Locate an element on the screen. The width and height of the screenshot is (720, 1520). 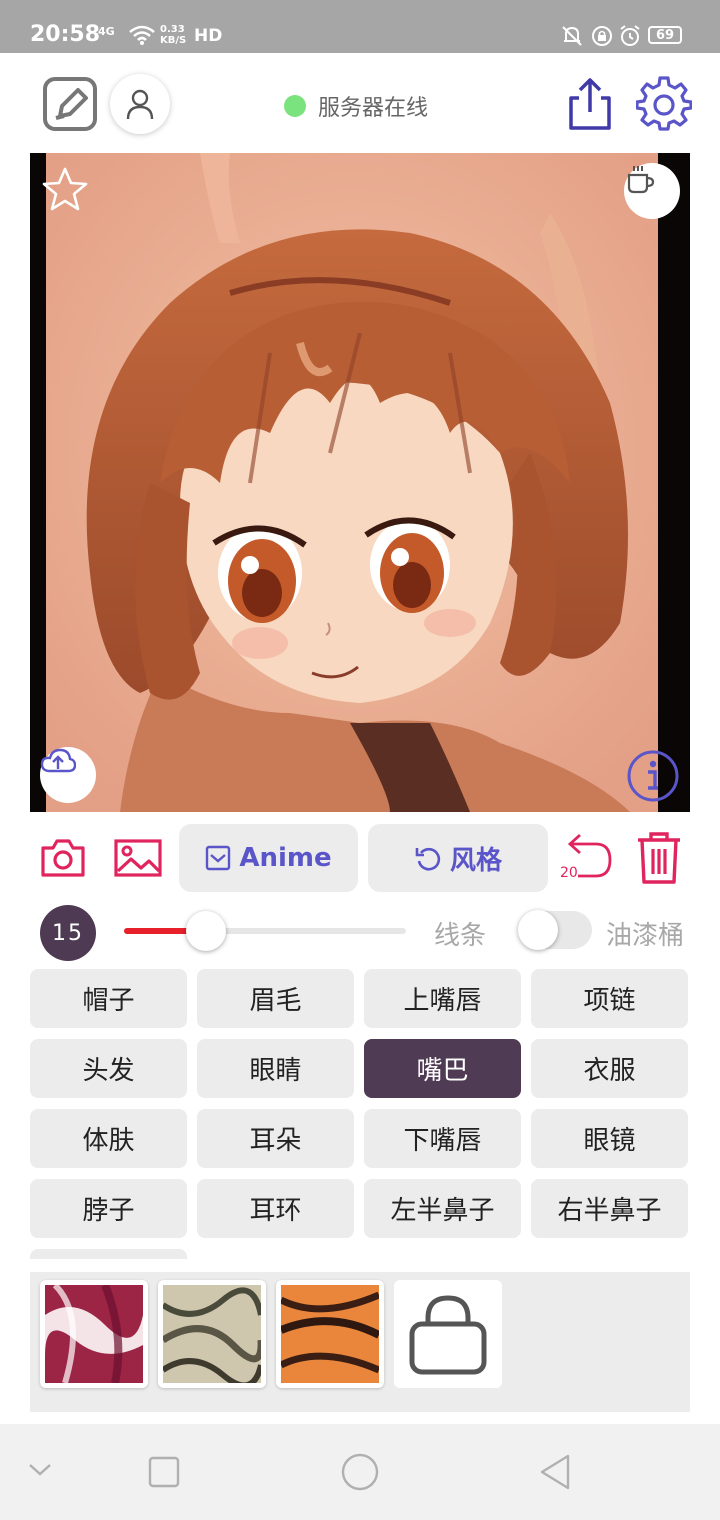
texture-swatch-khaki is located at coordinates (212, 1334).